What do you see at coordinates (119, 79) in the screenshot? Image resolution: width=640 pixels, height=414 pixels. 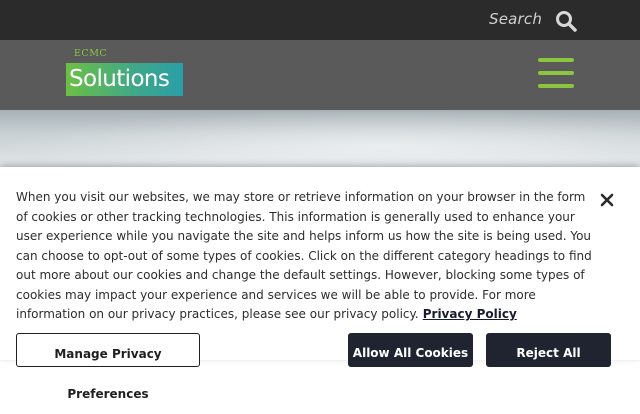 I see `logo-wordmark-main: Solutions` at bounding box center [119, 79].